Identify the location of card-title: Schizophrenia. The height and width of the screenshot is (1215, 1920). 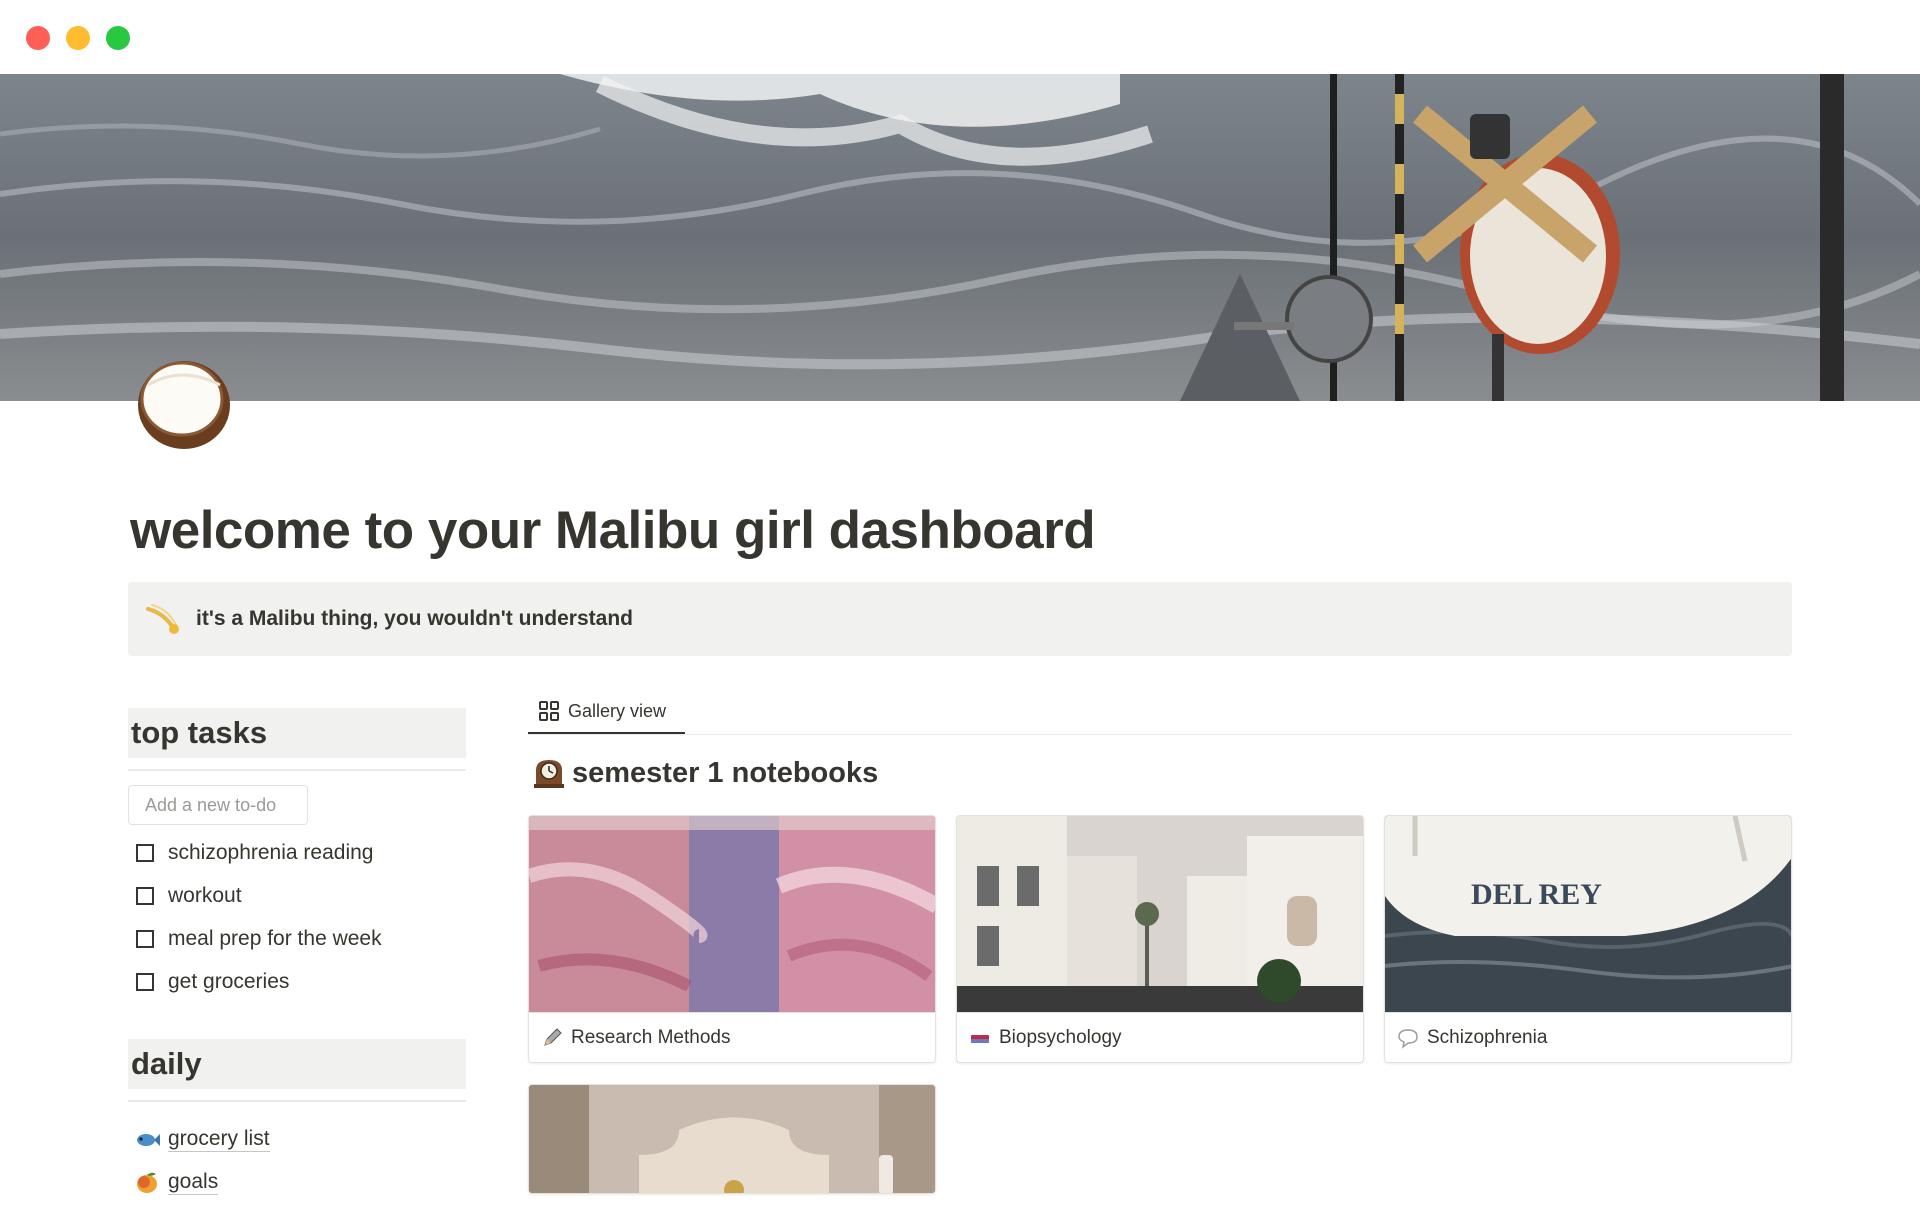
(1487, 1037).